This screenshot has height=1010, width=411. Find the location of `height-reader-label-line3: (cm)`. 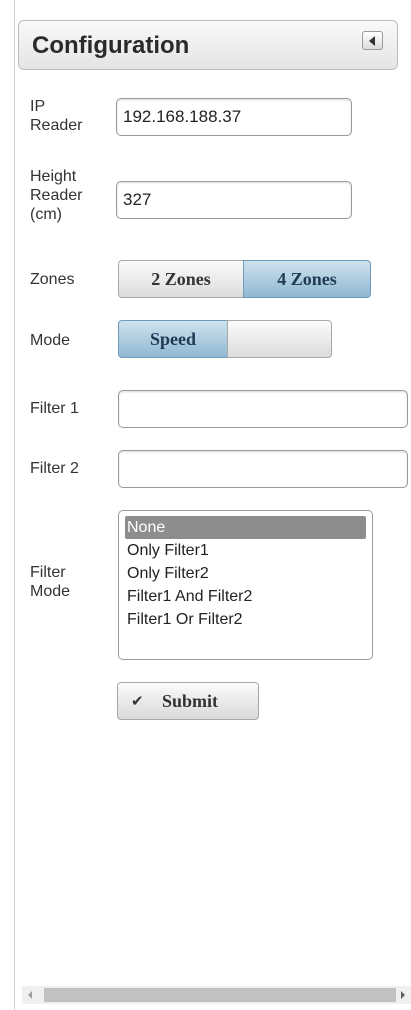

height-reader-label-line3: (cm) is located at coordinates (46, 214).